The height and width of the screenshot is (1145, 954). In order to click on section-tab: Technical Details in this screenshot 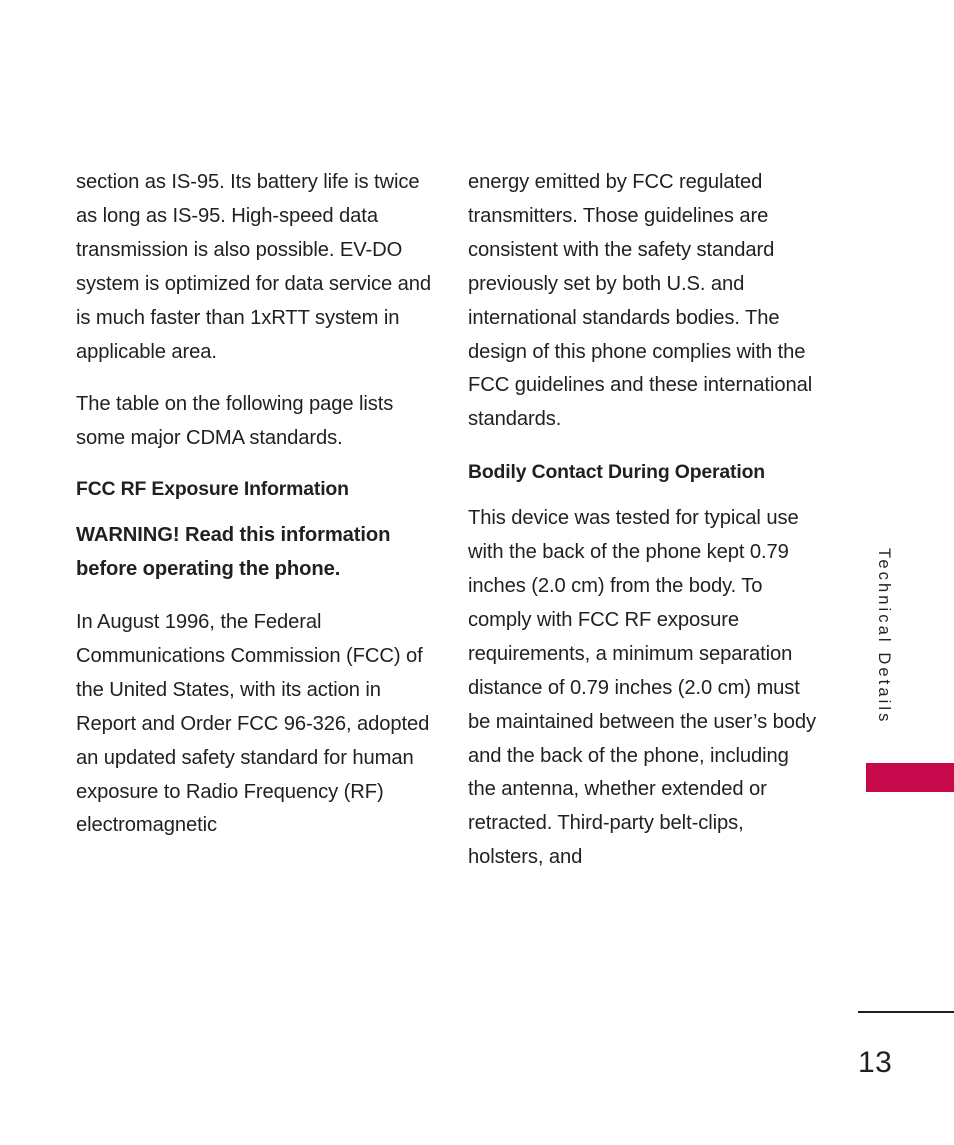, I will do `click(884, 653)`.